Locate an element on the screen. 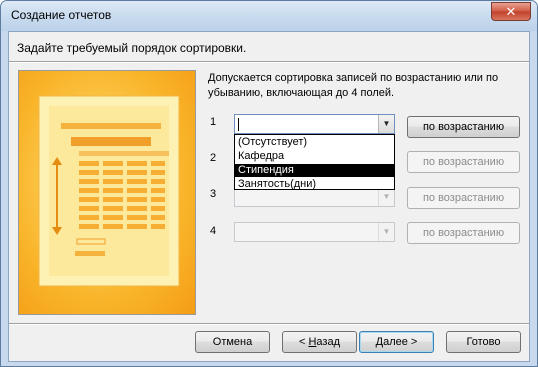  back-button: < Назад is located at coordinates (319, 342).